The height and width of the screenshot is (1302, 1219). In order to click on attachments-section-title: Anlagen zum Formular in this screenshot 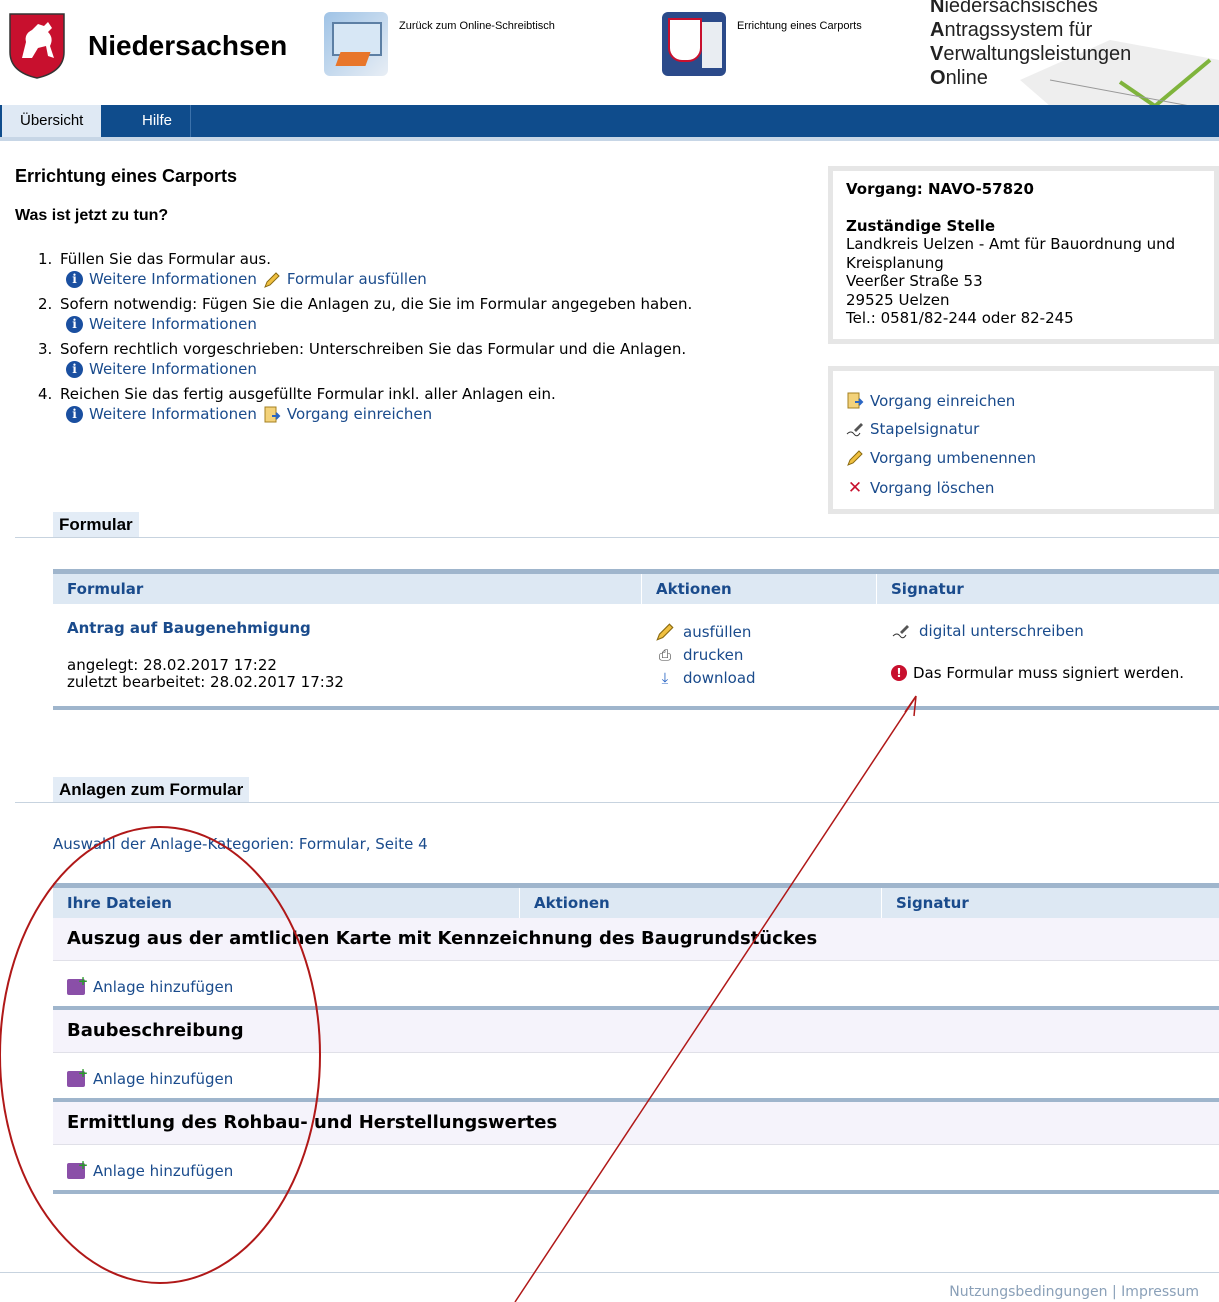, I will do `click(151, 790)`.